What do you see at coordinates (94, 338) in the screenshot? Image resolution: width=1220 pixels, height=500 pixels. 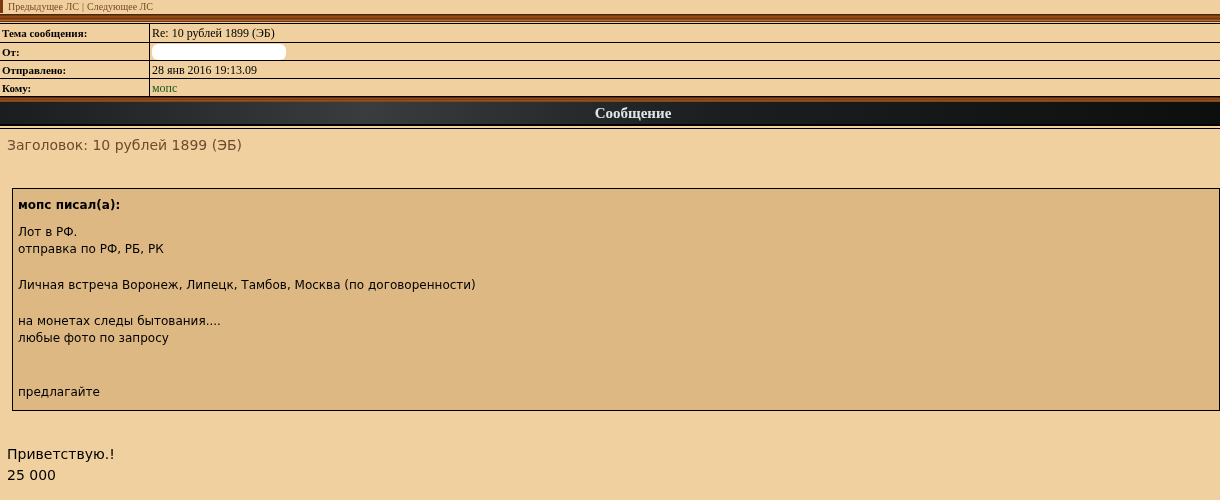 I see `quote-line: любые фото по запросу` at bounding box center [94, 338].